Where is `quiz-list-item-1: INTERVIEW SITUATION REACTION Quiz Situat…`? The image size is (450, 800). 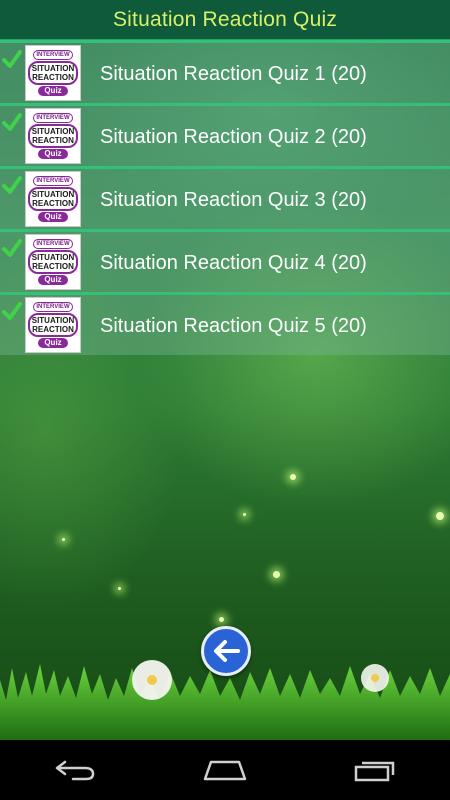
quiz-list-item-1: INTERVIEW SITUATION REACTION Quiz Situat… is located at coordinates (225, 71).